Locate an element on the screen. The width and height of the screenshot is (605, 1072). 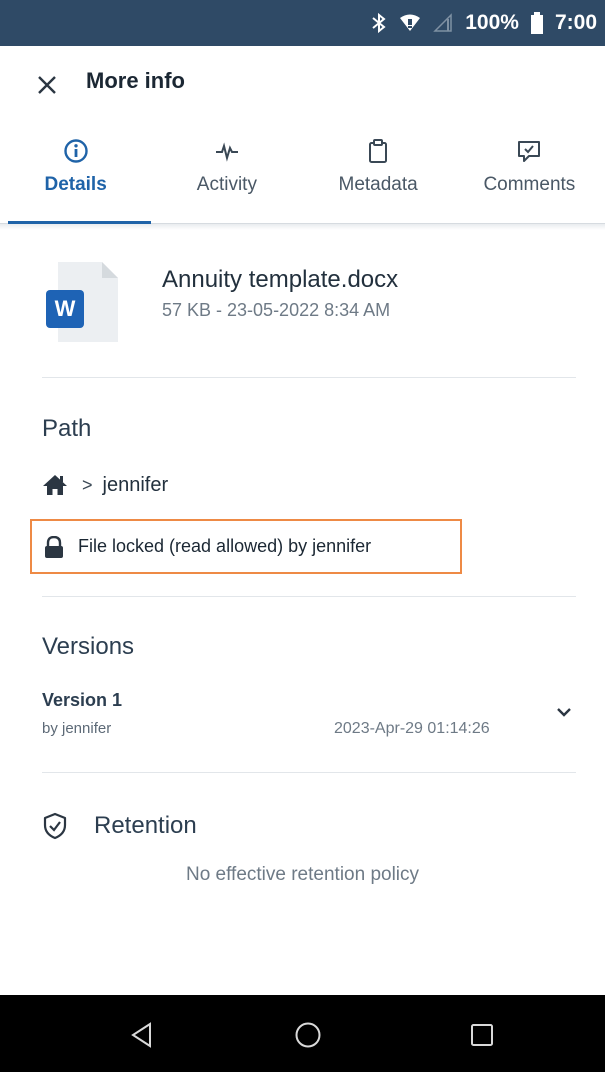
app-header: More info is located at coordinates (302, 85).